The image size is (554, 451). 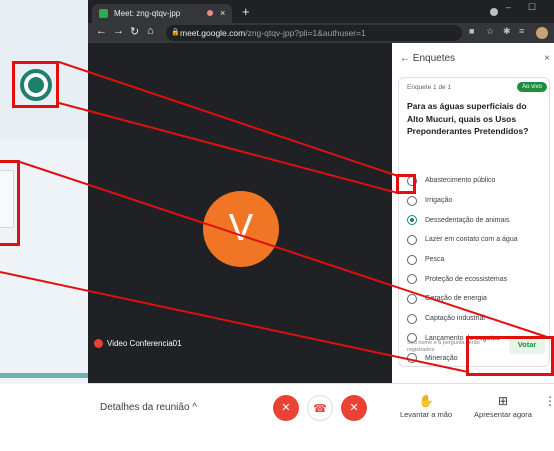 I want to click on annotation-line, so click(x=228, y=148).